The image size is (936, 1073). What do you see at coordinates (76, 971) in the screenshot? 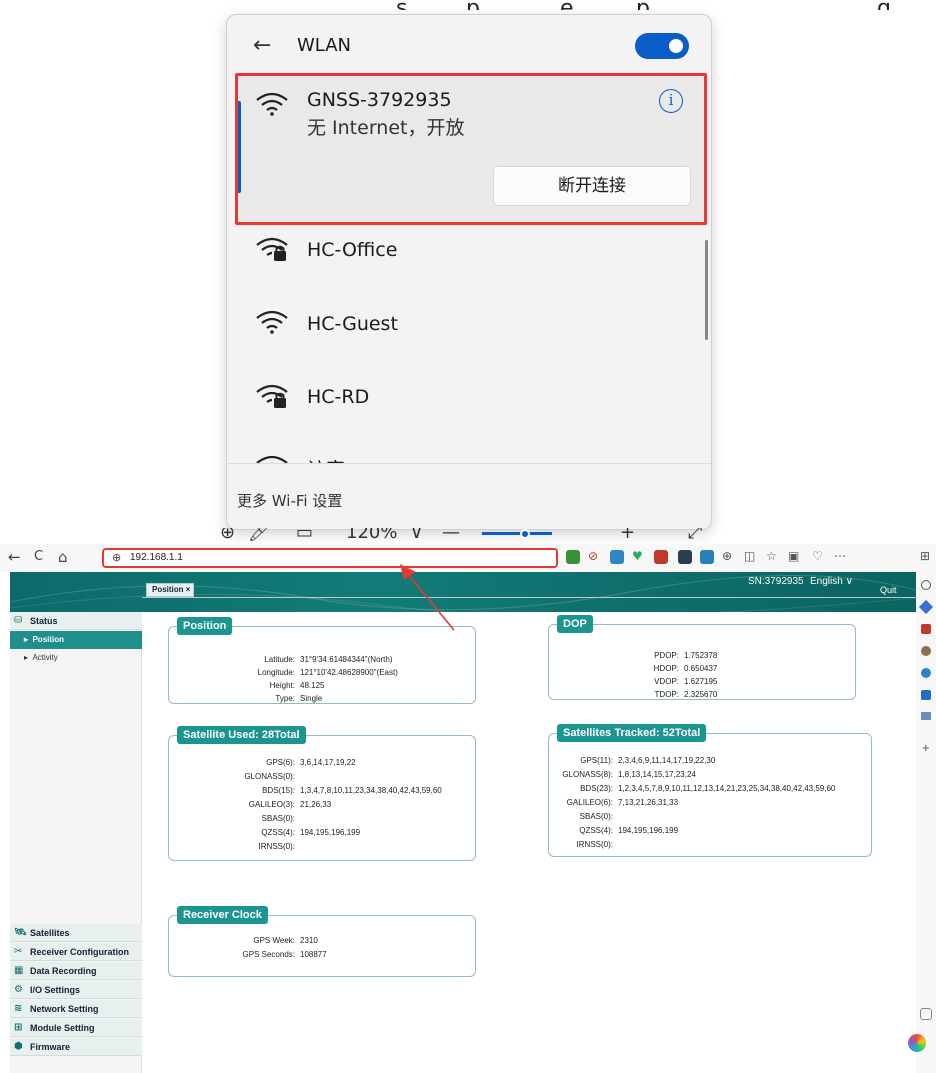
I see `sidebar-item-data-recording: ▦ Data Recording` at bounding box center [76, 971].